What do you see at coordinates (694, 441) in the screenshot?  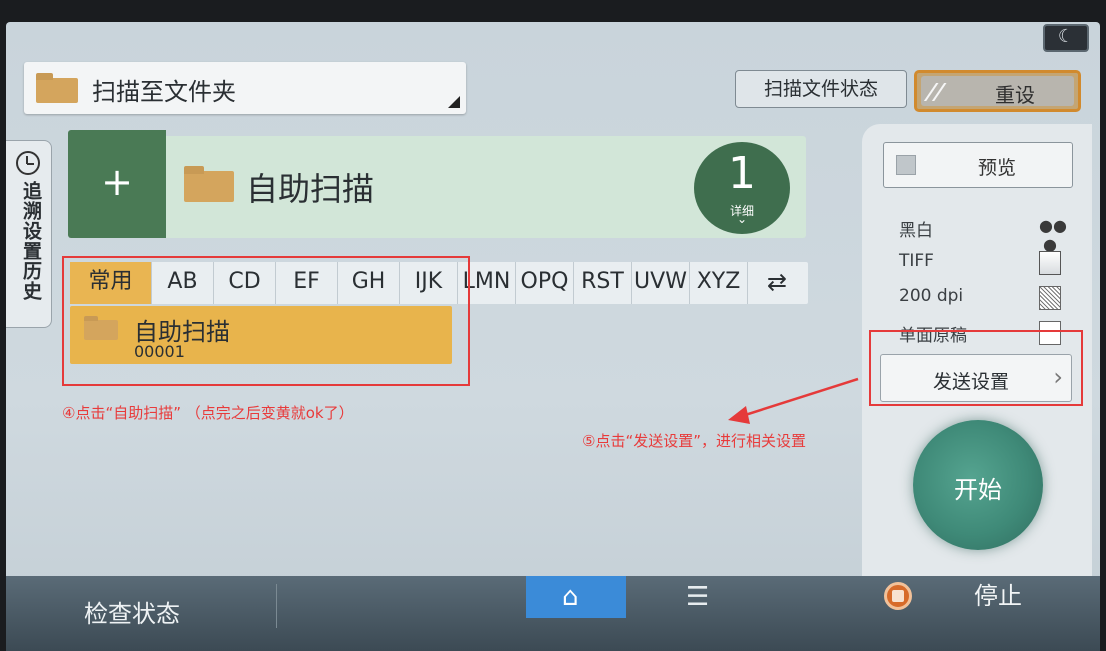 I see `annotation-step5: ⑤点击“发送设置”，进行相关设置` at bounding box center [694, 441].